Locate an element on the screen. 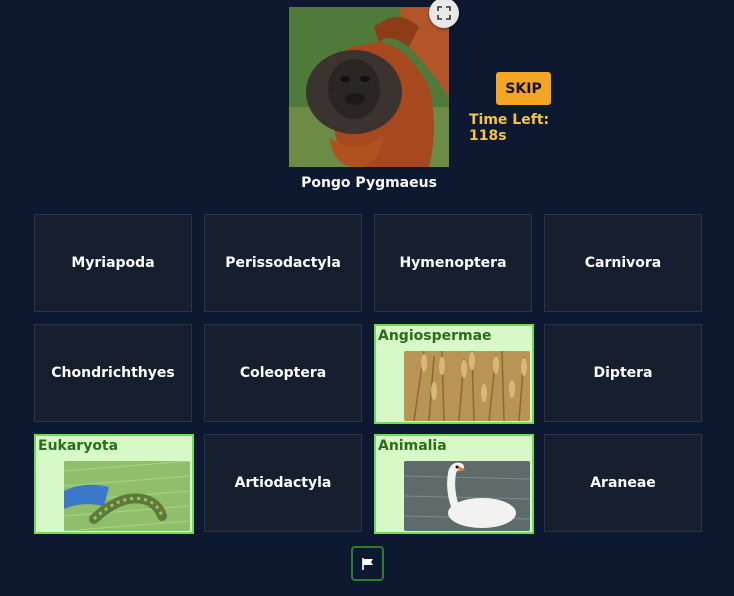 The image size is (734, 596). tile-label: Perissodactyla is located at coordinates (283, 263).